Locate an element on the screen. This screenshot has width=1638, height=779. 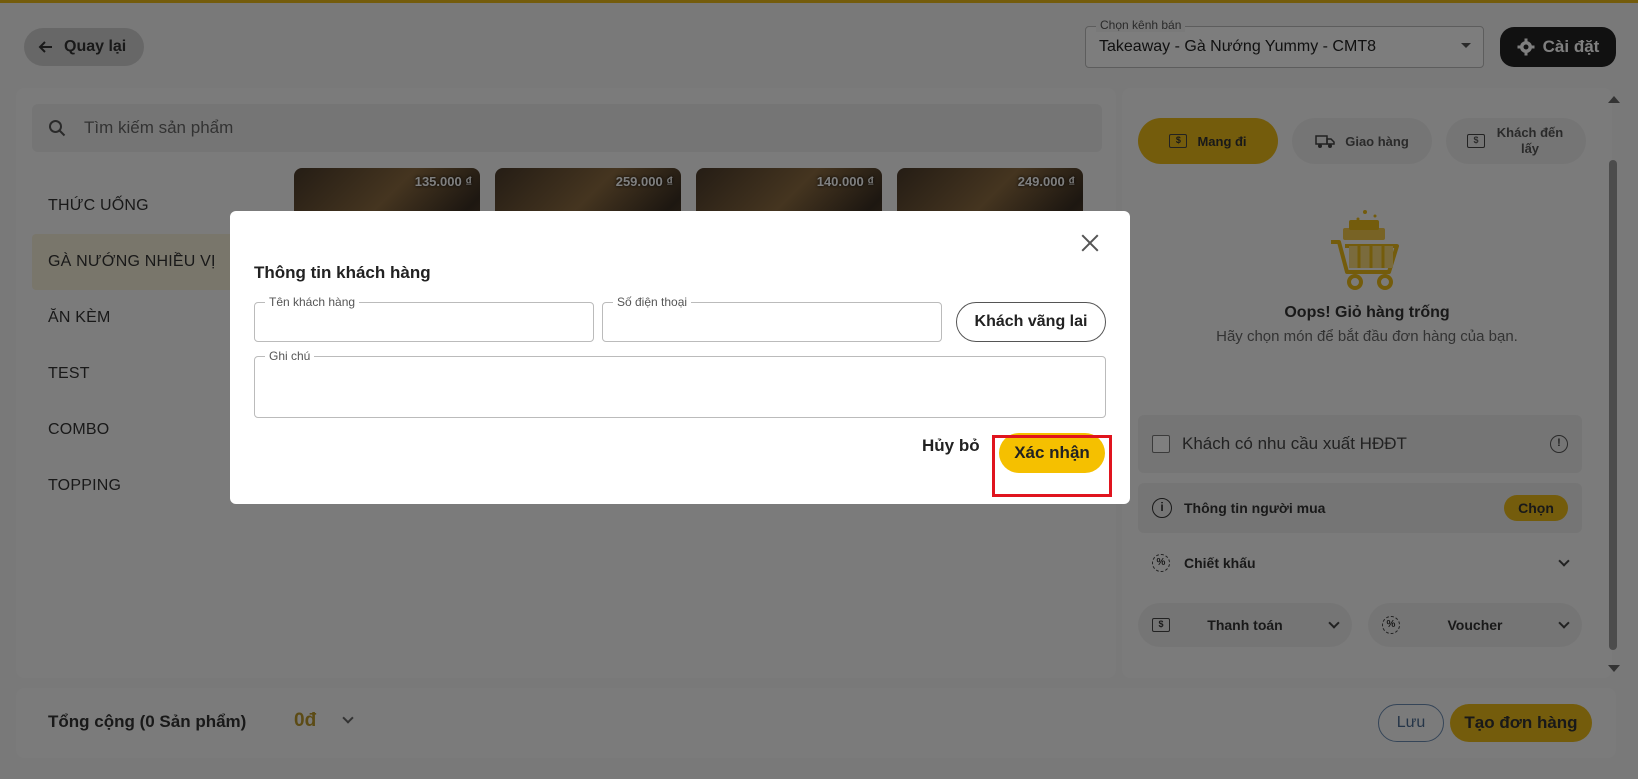
customer-name-legend: Tên khách hàng is located at coordinates (312, 302).